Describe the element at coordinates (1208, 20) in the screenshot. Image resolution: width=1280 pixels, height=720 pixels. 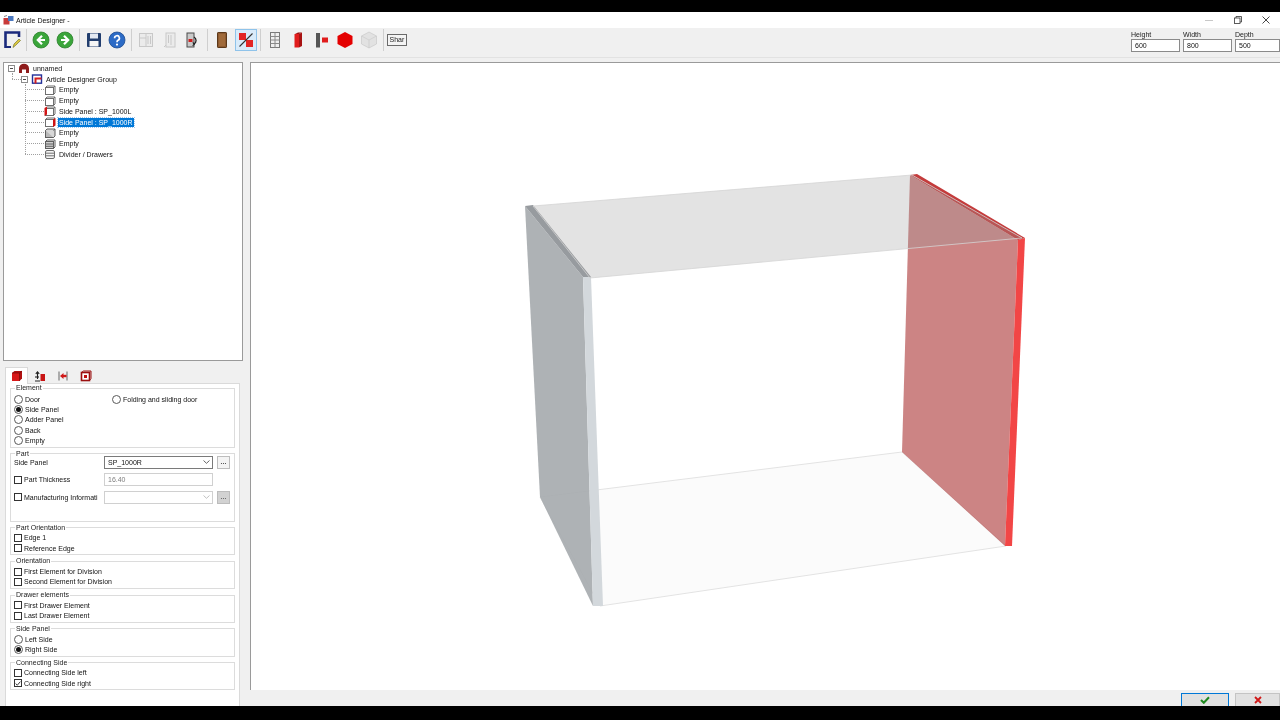
I see `minimize-icon` at that location.